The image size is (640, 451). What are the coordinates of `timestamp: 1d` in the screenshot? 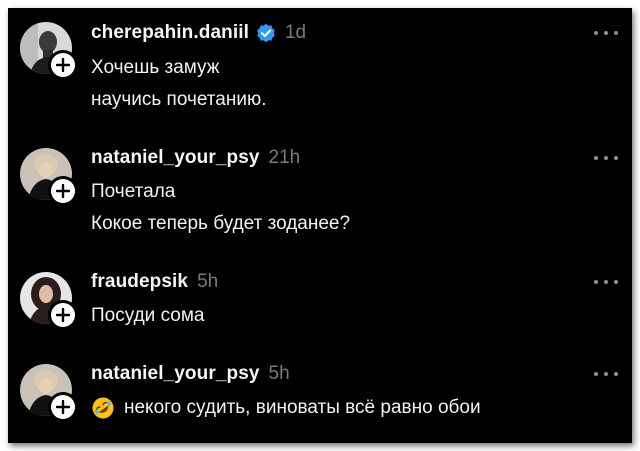 It's located at (295, 32).